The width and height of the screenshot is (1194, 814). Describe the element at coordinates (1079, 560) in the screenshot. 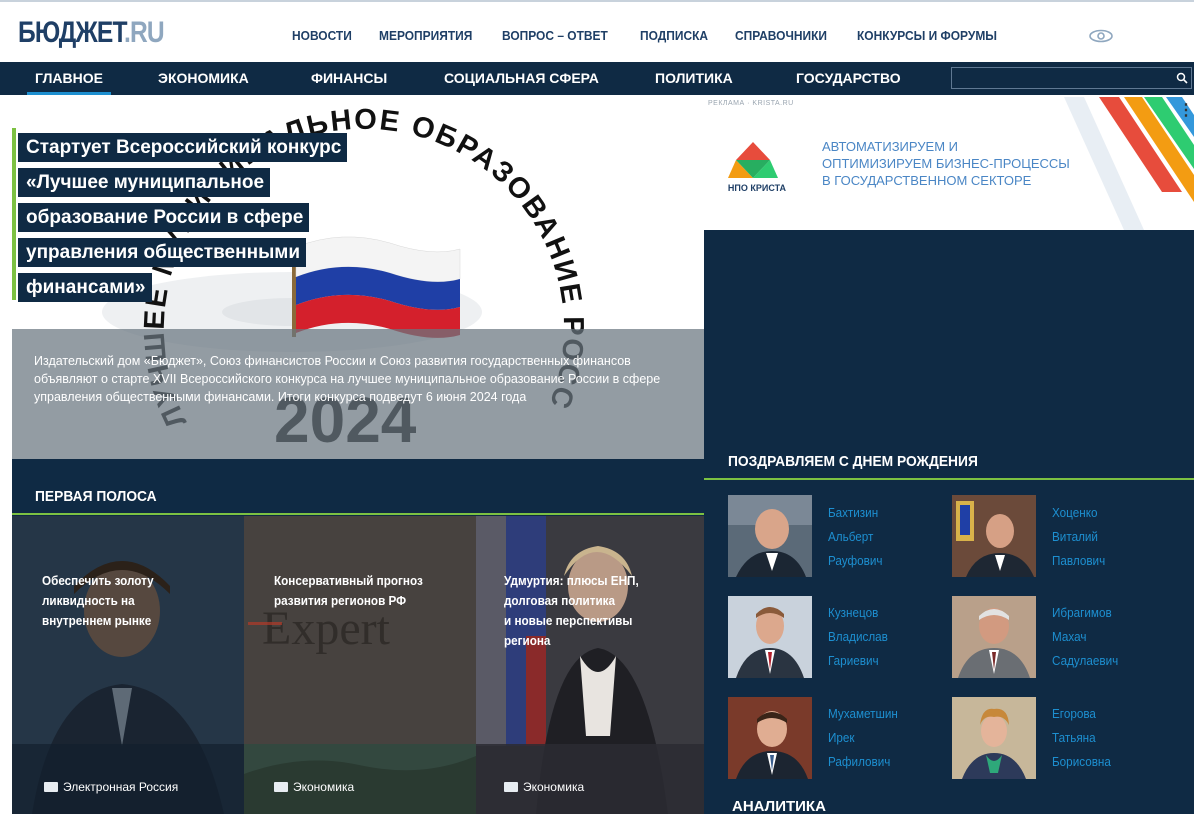

I see `person-name-line: Павлович` at that location.